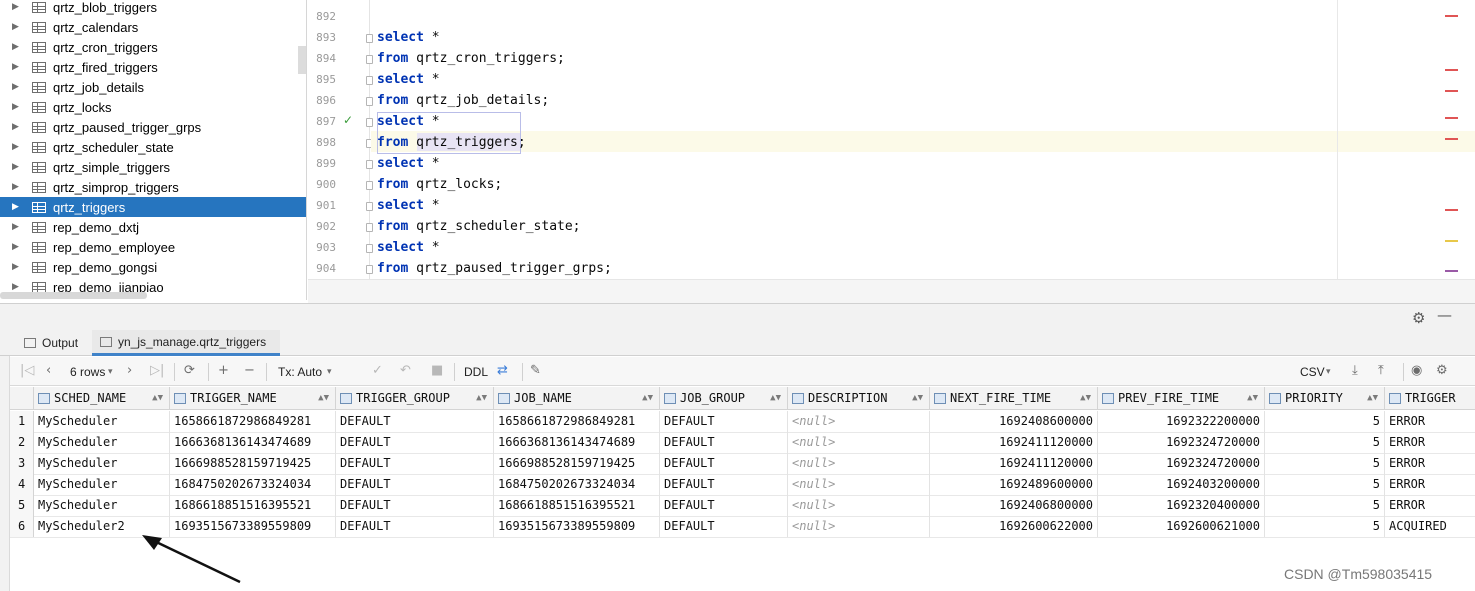 Image resolution: width=1475 pixels, height=591 pixels. What do you see at coordinates (1430, 526) in the screenshot?
I see `table-cell: ACQUIRED` at bounding box center [1430, 526].